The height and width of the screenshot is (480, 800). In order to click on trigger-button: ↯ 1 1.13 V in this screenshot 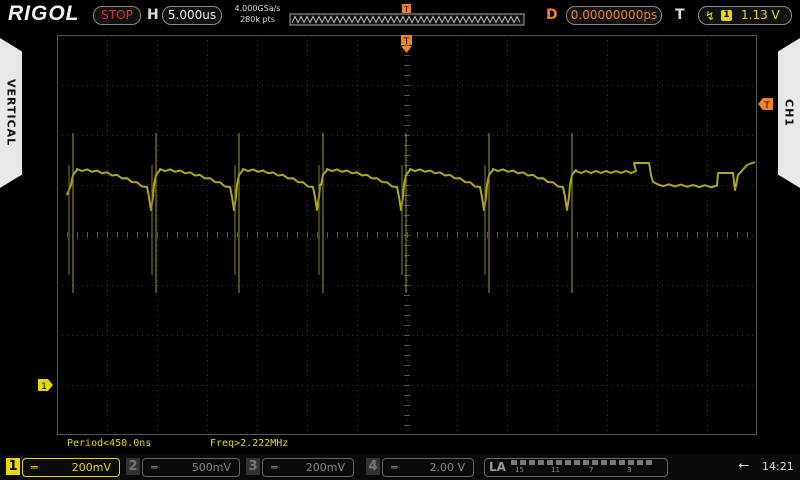, I will do `click(745, 15)`.